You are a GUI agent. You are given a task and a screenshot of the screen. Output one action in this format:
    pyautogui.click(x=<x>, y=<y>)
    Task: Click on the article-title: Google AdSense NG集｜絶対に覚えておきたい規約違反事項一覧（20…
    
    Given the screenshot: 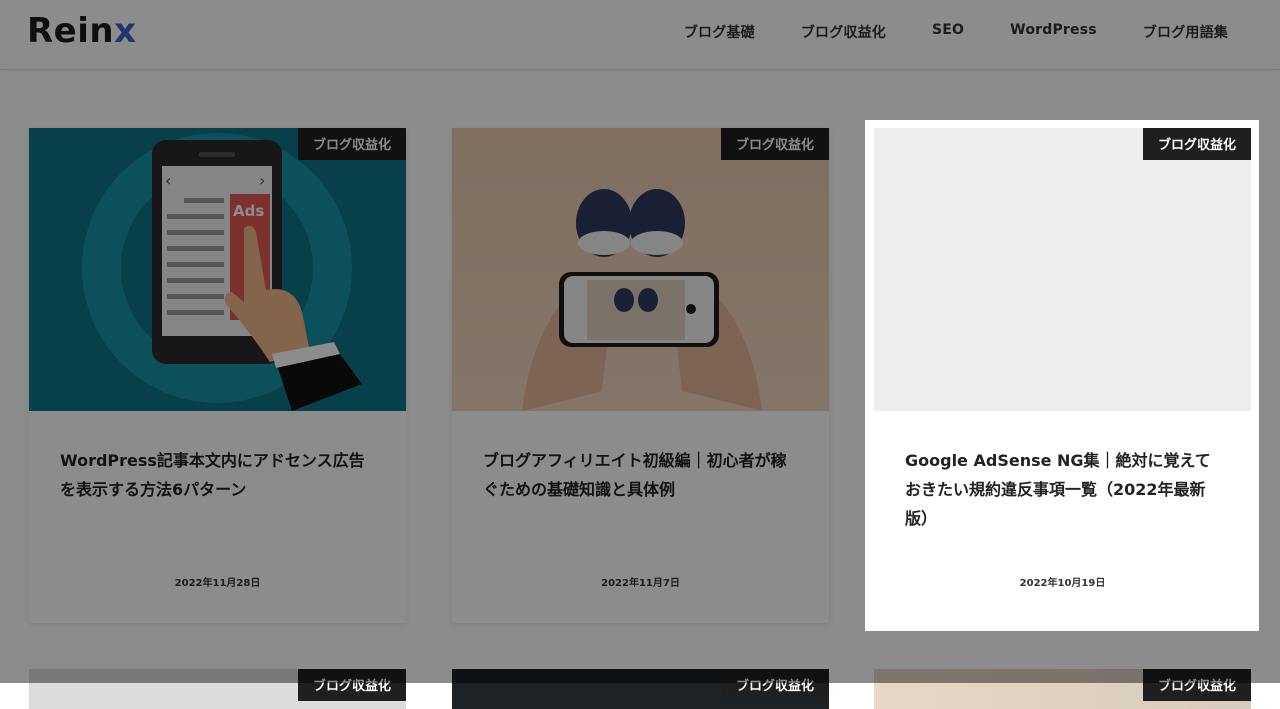 What is the action you would take?
    pyautogui.click(x=1064, y=489)
    